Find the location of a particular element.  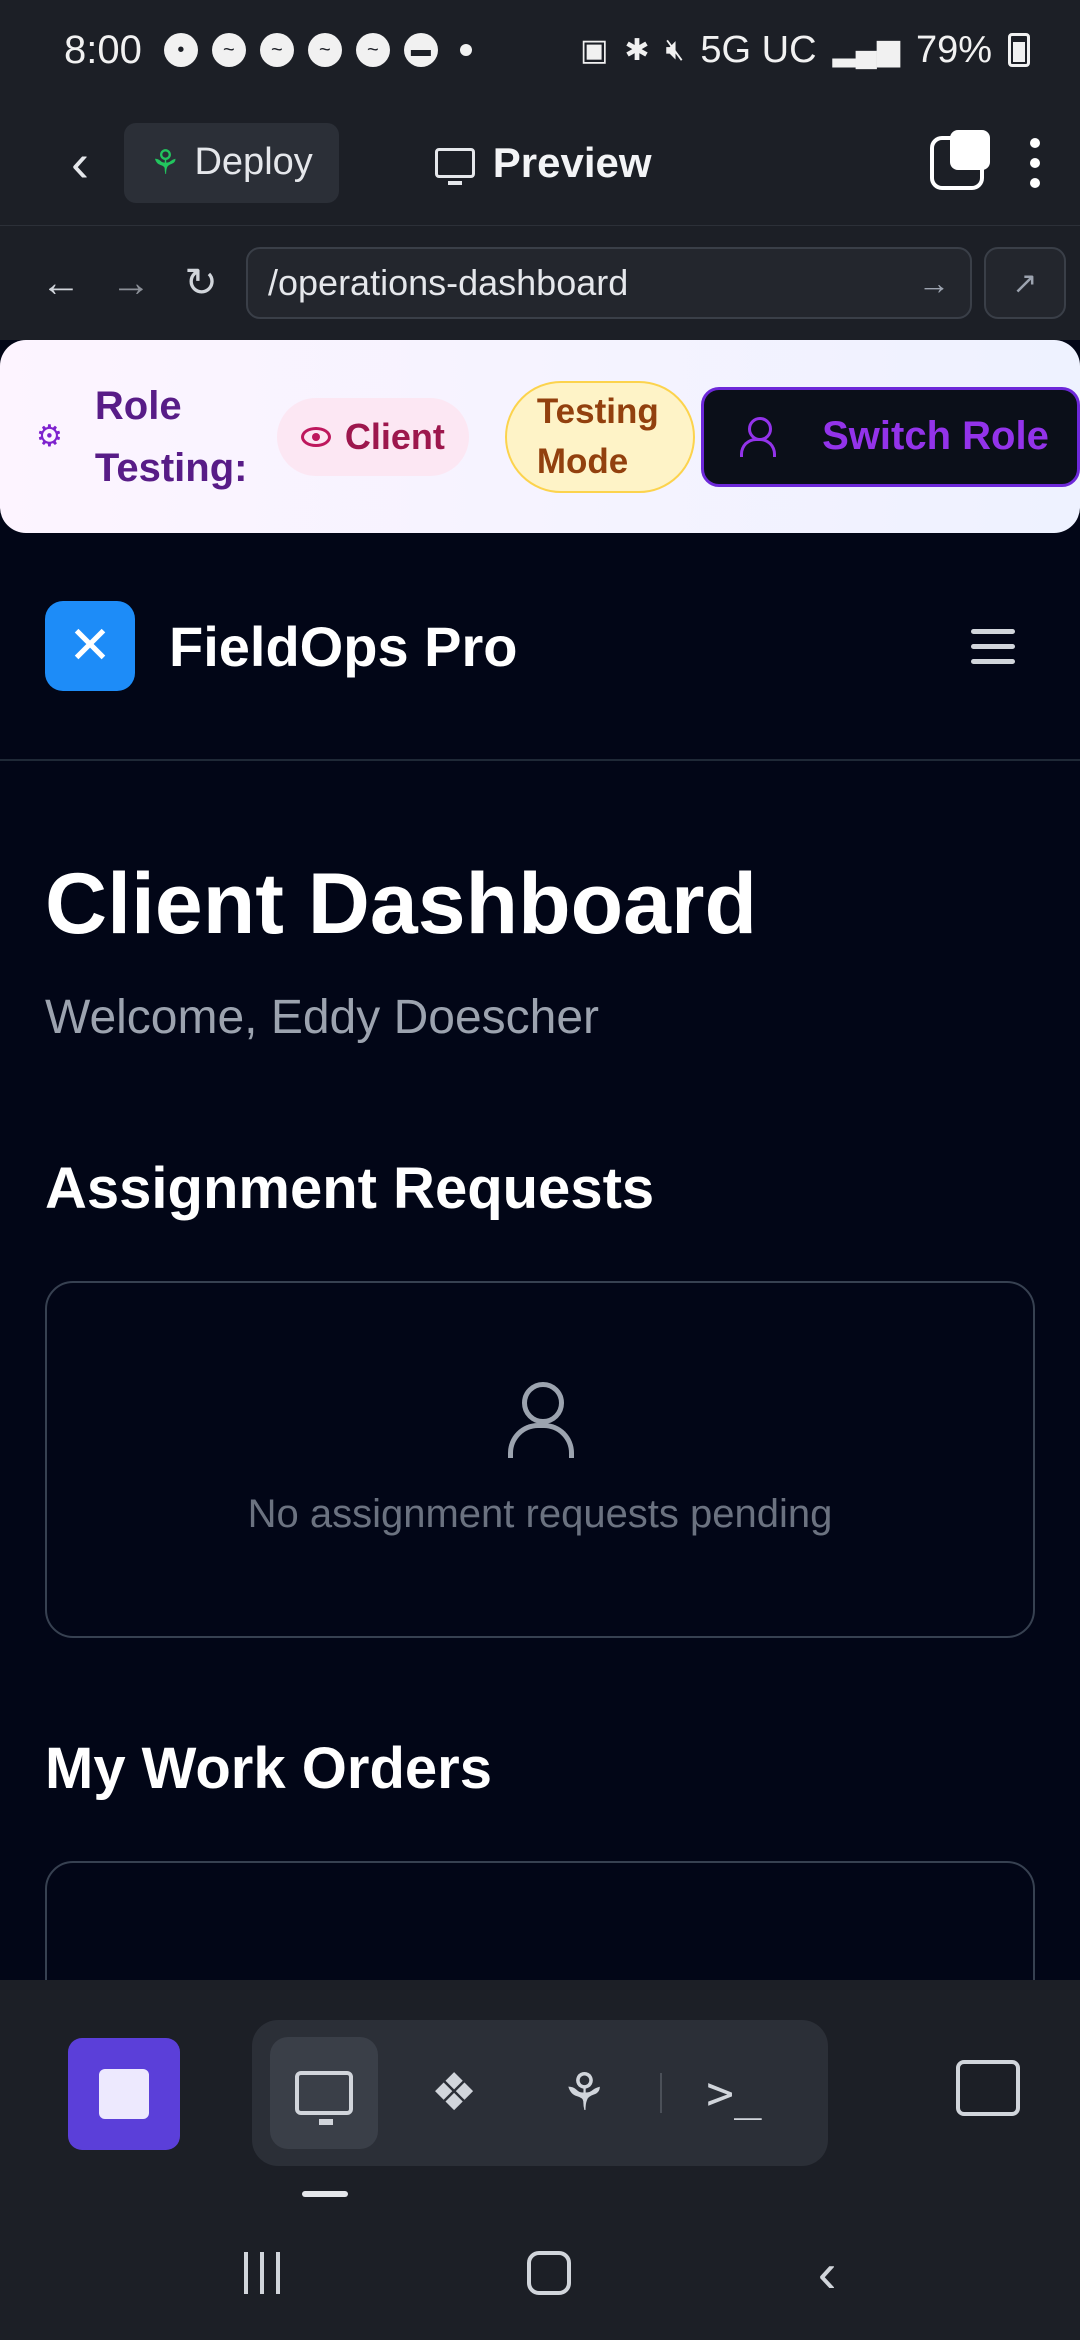

deploy-label: Deploy is located at coordinates (253, 162).